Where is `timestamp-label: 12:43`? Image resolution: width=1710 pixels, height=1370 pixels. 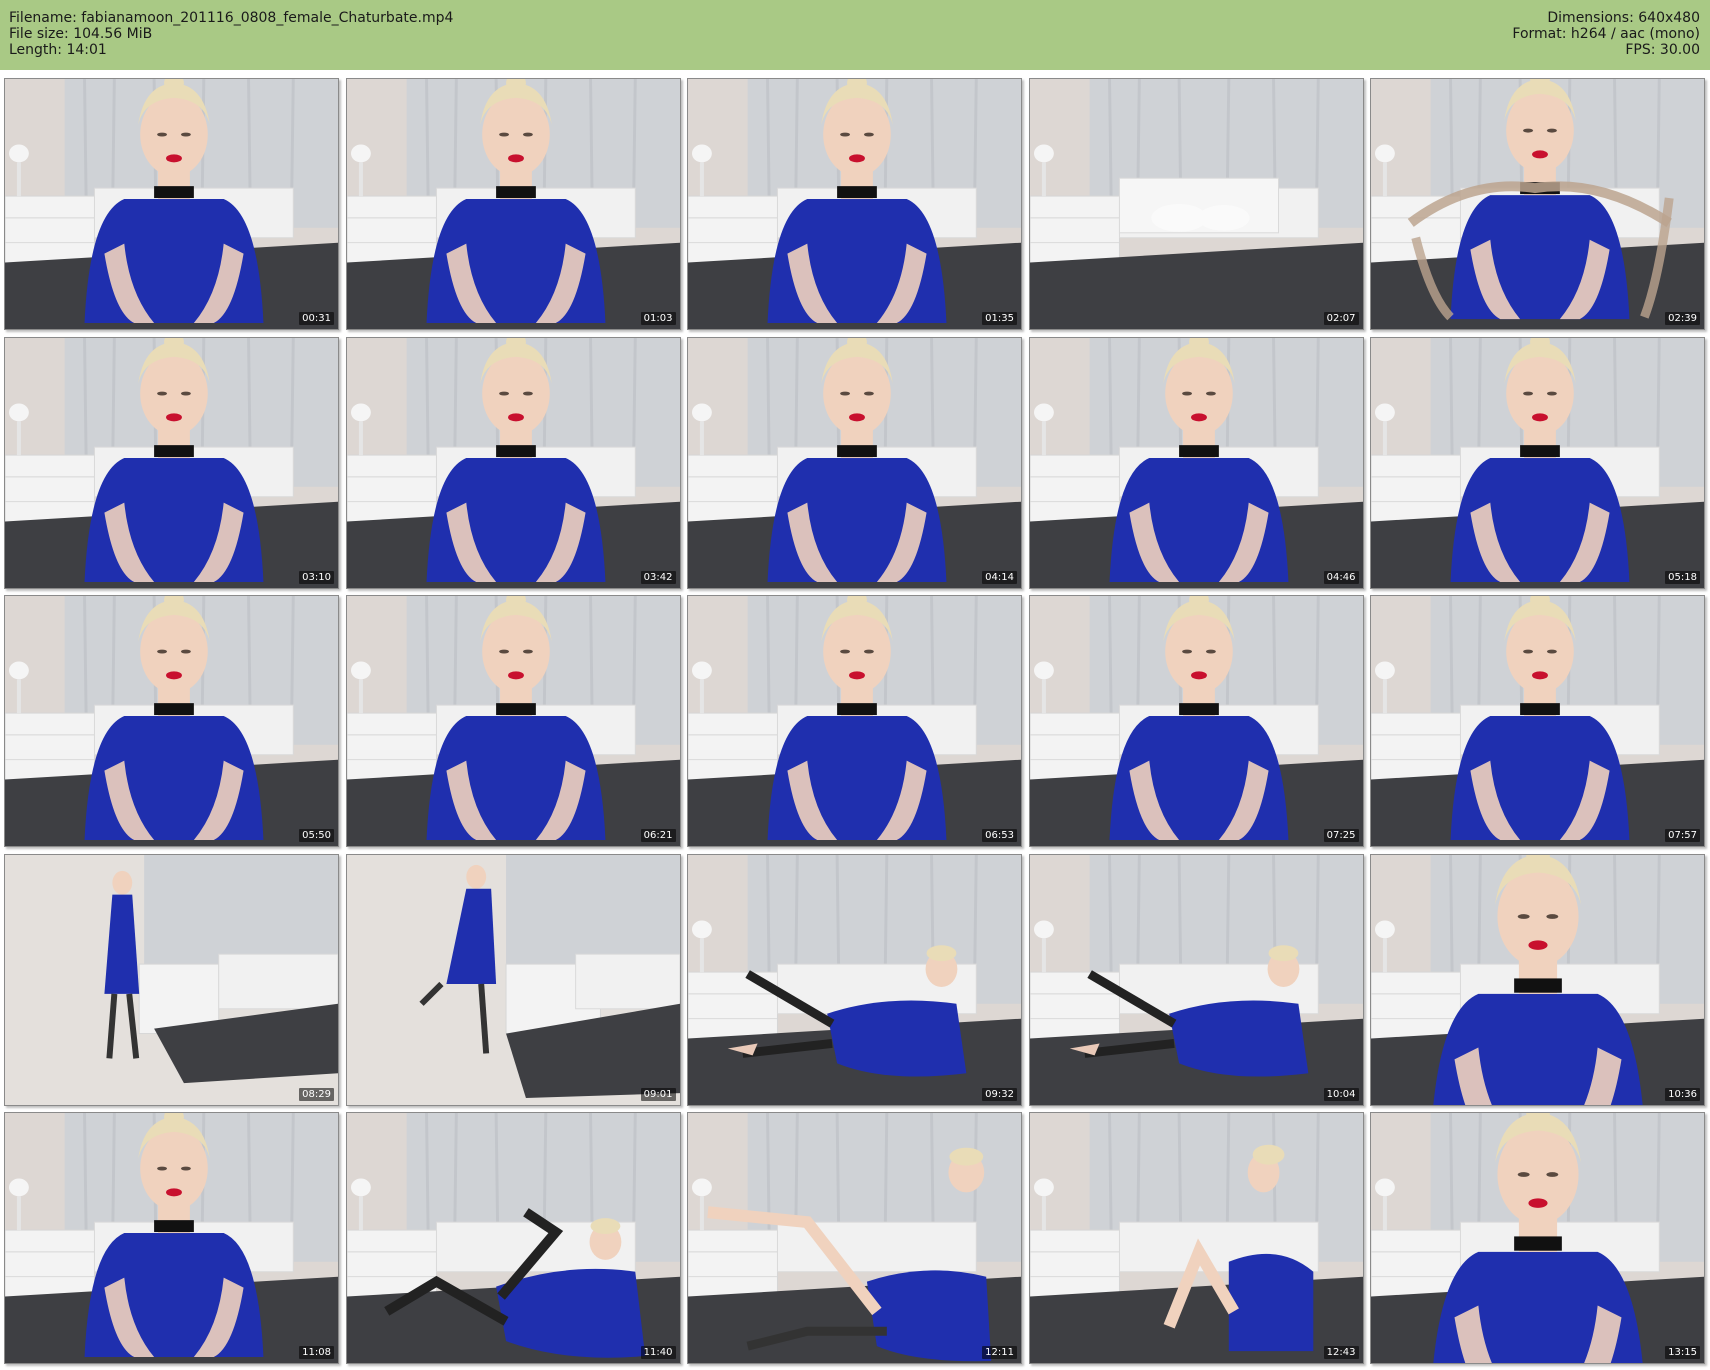
timestamp-label: 12:43 is located at coordinates (1341, 1352).